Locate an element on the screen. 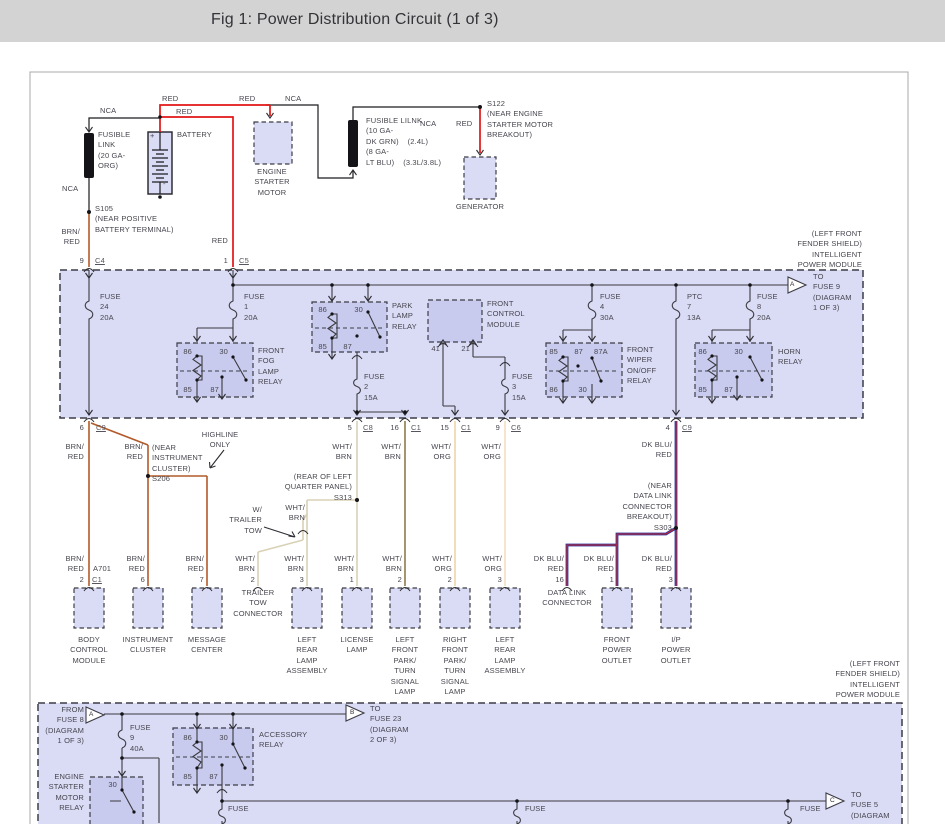  pin-16-dlc: 16 is located at coordinates (559, 579).